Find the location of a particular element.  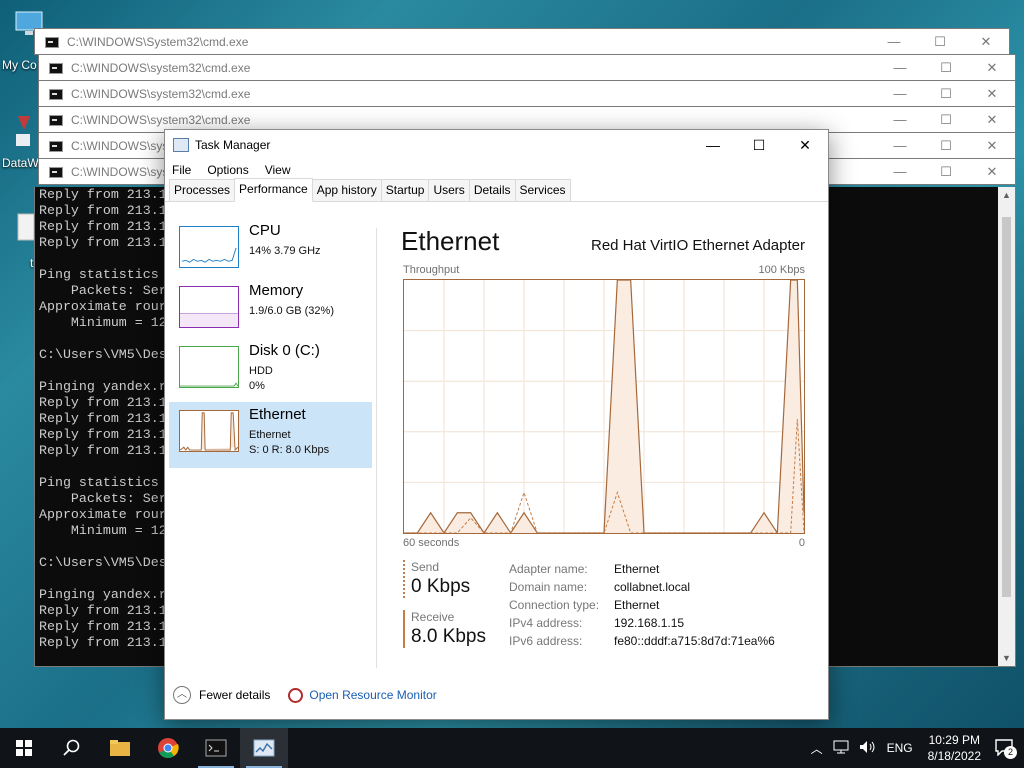

scroll-thumb is located at coordinates (1006, 407).